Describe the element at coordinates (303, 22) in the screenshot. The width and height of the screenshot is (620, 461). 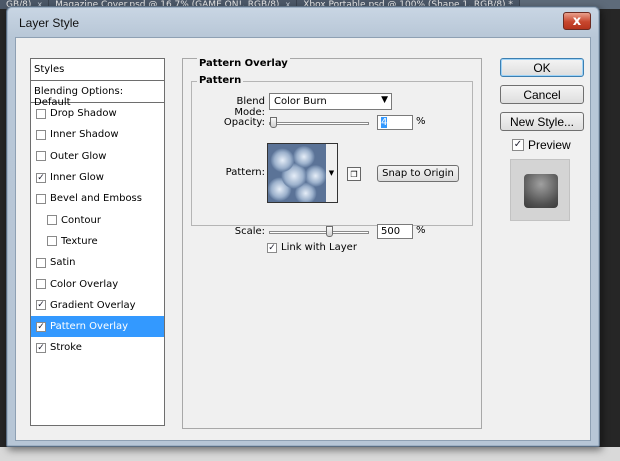
I see `titlebar: Layer Style x` at that location.